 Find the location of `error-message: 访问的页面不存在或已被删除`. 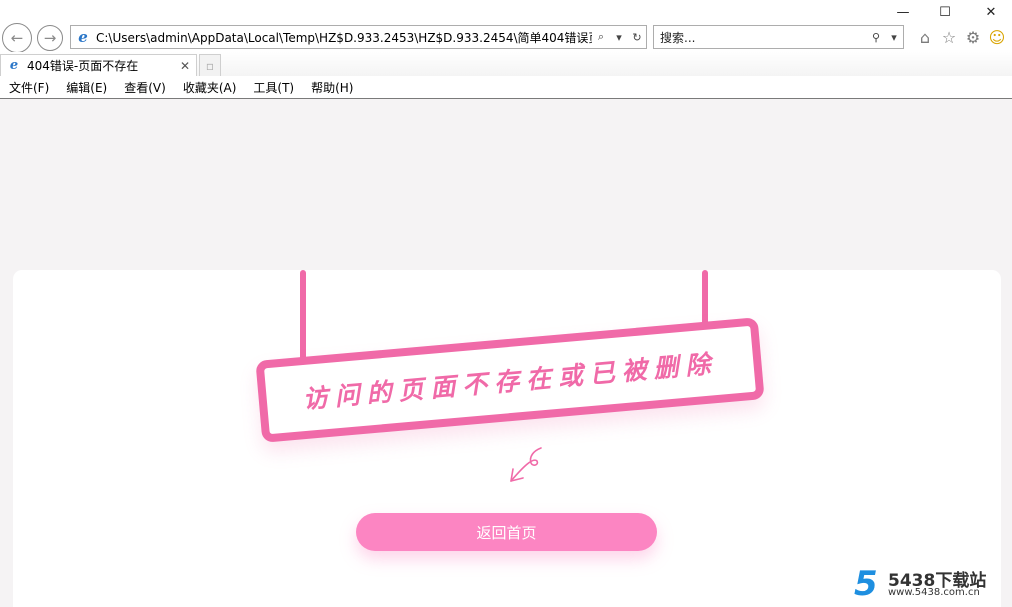

error-message: 访问的页面不存在或已被删除 is located at coordinates (510, 381).